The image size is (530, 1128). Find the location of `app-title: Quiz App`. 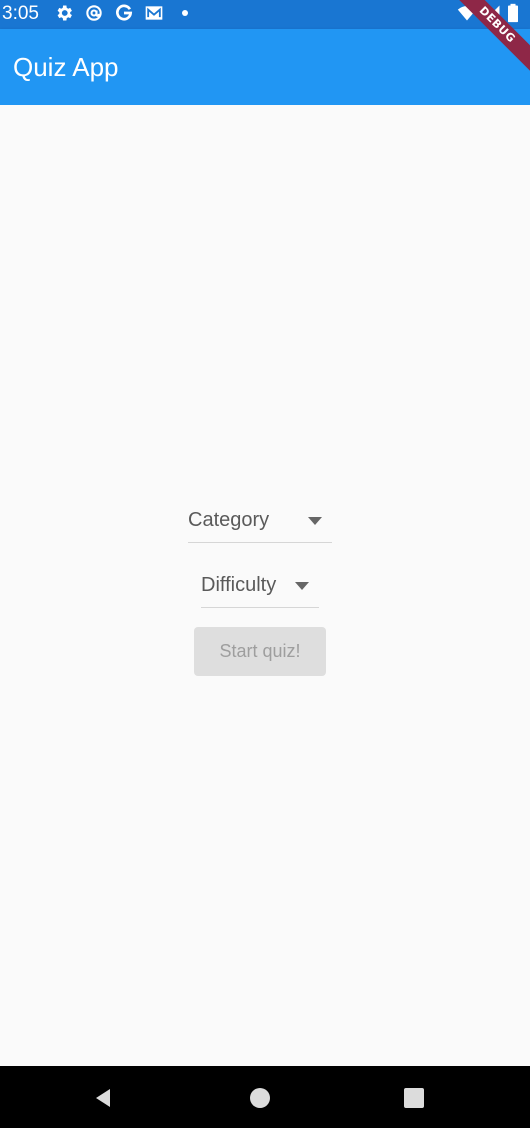

app-title: Quiz App is located at coordinates (66, 67).